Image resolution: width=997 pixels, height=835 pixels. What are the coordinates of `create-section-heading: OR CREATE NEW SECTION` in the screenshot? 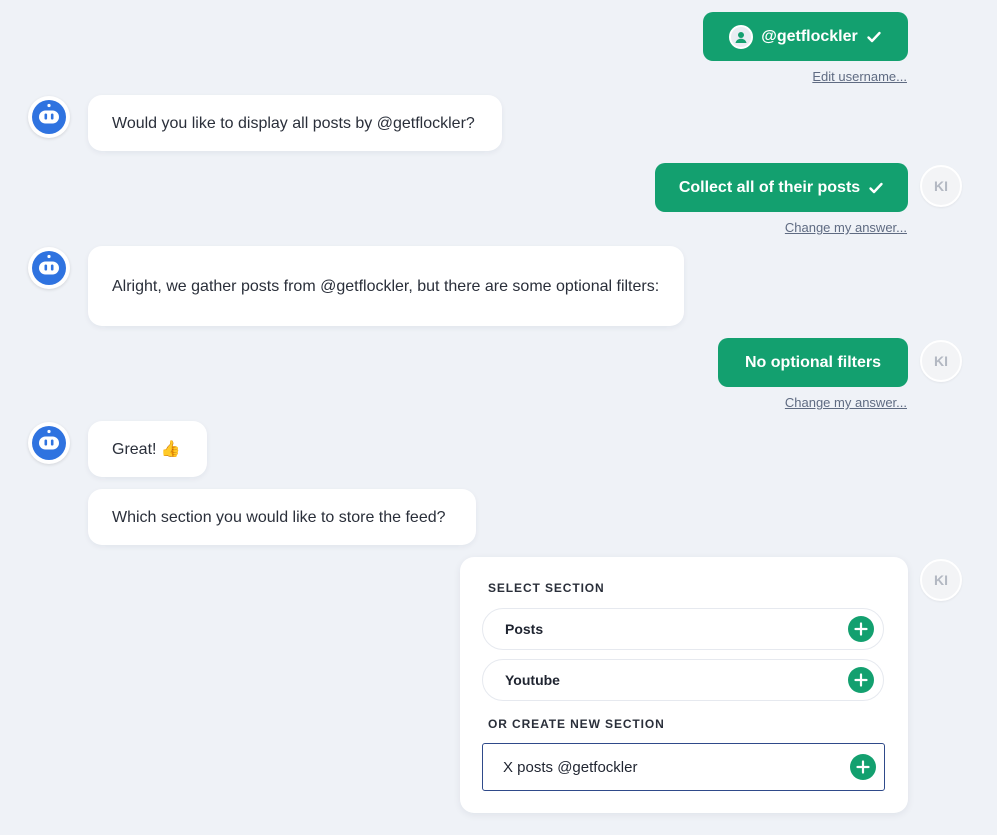 It's located at (576, 724).